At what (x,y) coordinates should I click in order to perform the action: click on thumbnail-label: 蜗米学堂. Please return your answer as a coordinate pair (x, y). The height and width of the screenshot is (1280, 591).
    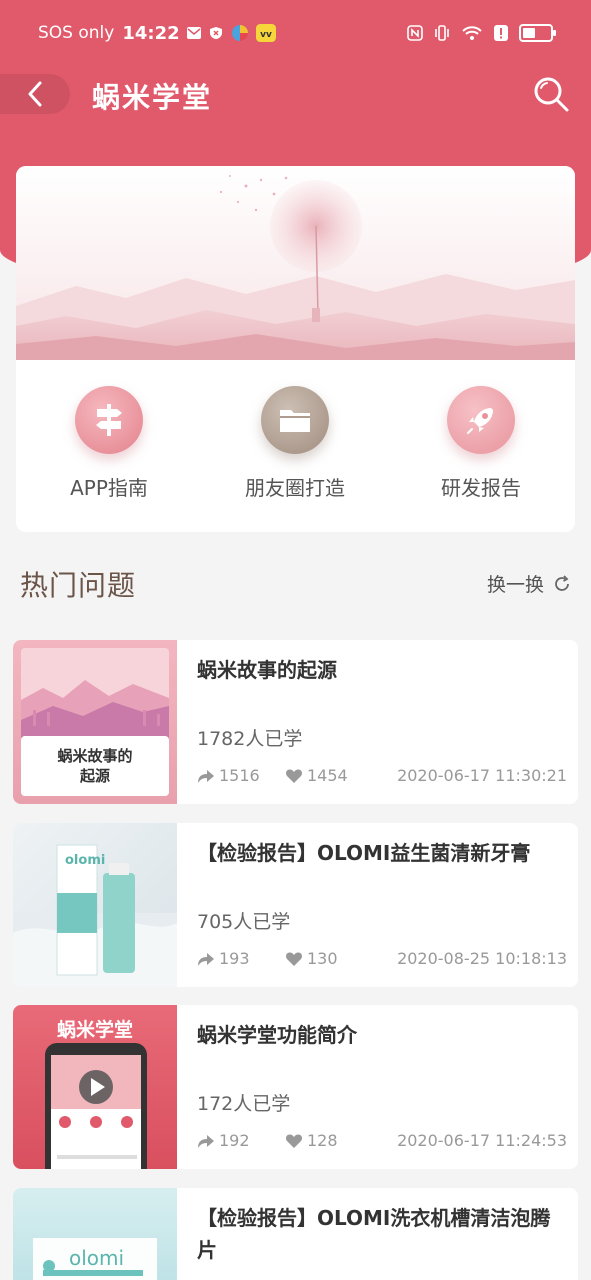
    Looking at the image, I should click on (94, 1030).